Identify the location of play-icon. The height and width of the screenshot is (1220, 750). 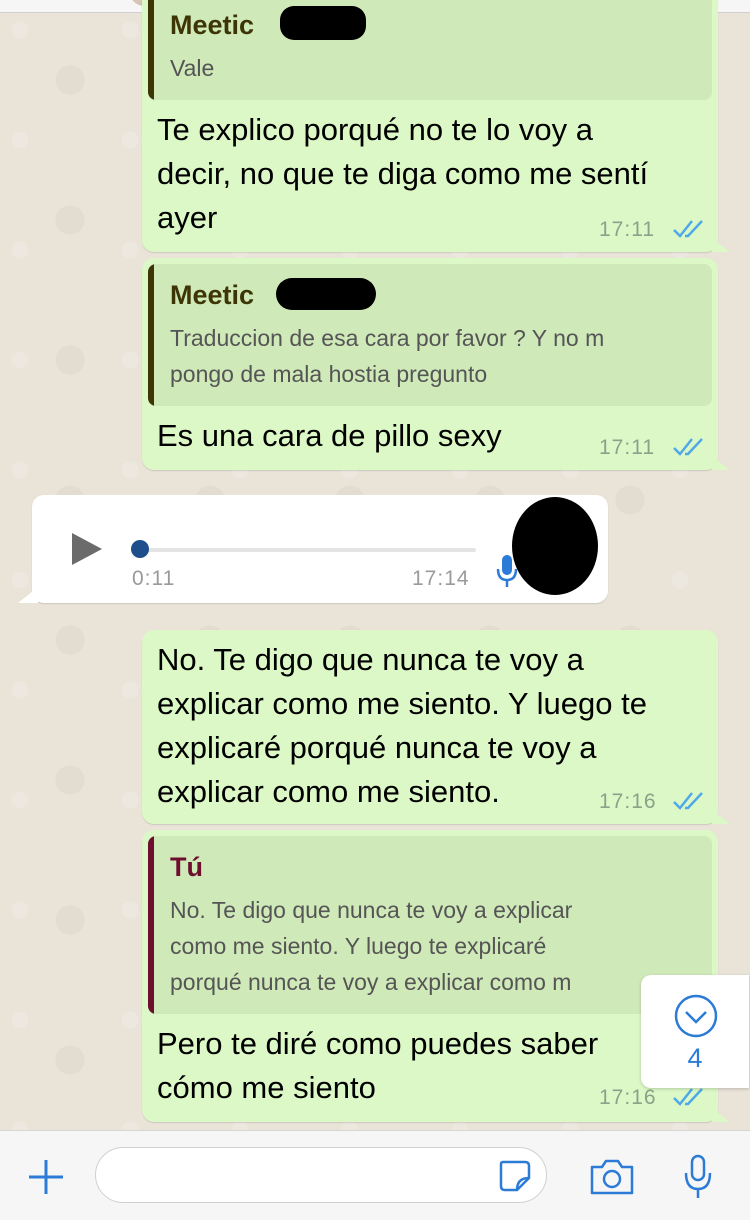
(86, 549).